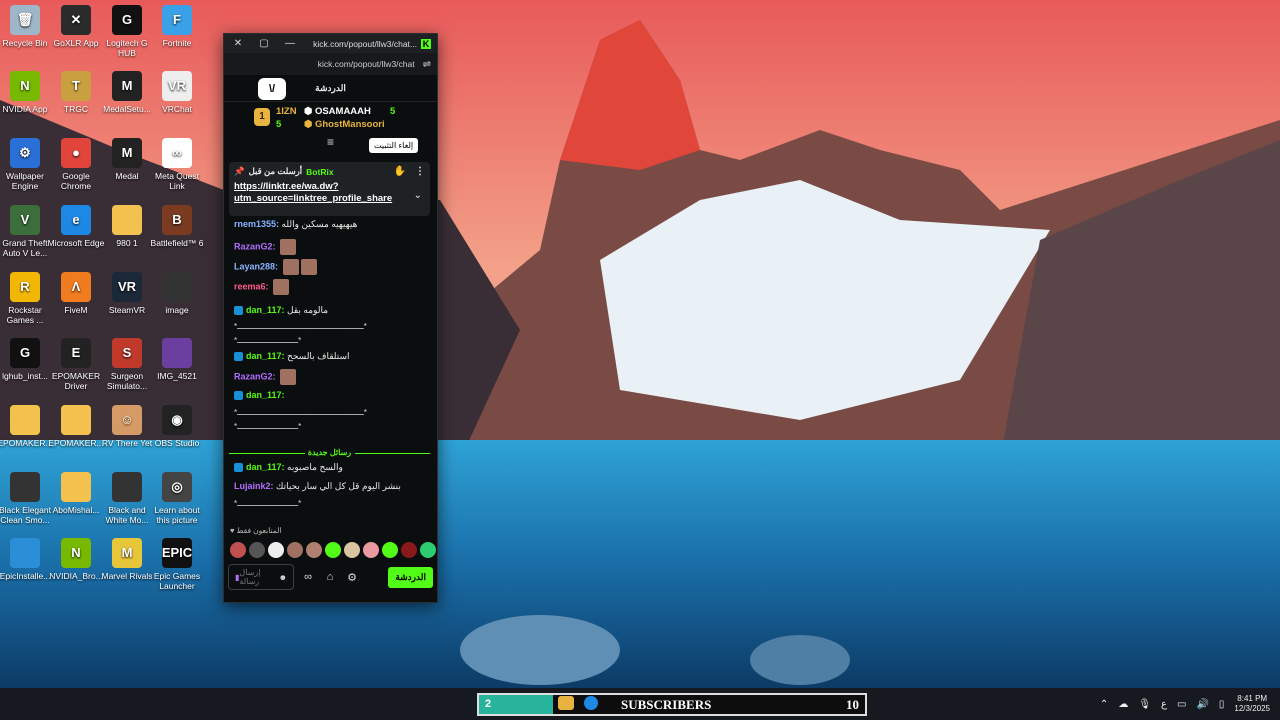 The image size is (1280, 720). I want to click on more-options-icon: ⋮, so click(420, 171).